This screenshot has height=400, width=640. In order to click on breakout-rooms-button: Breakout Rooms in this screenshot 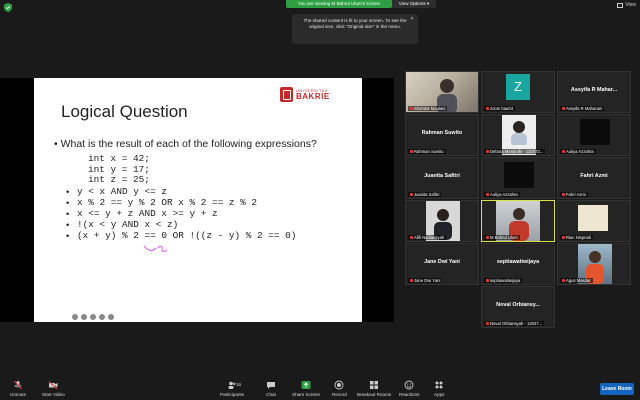, I will do `click(374, 388)`.